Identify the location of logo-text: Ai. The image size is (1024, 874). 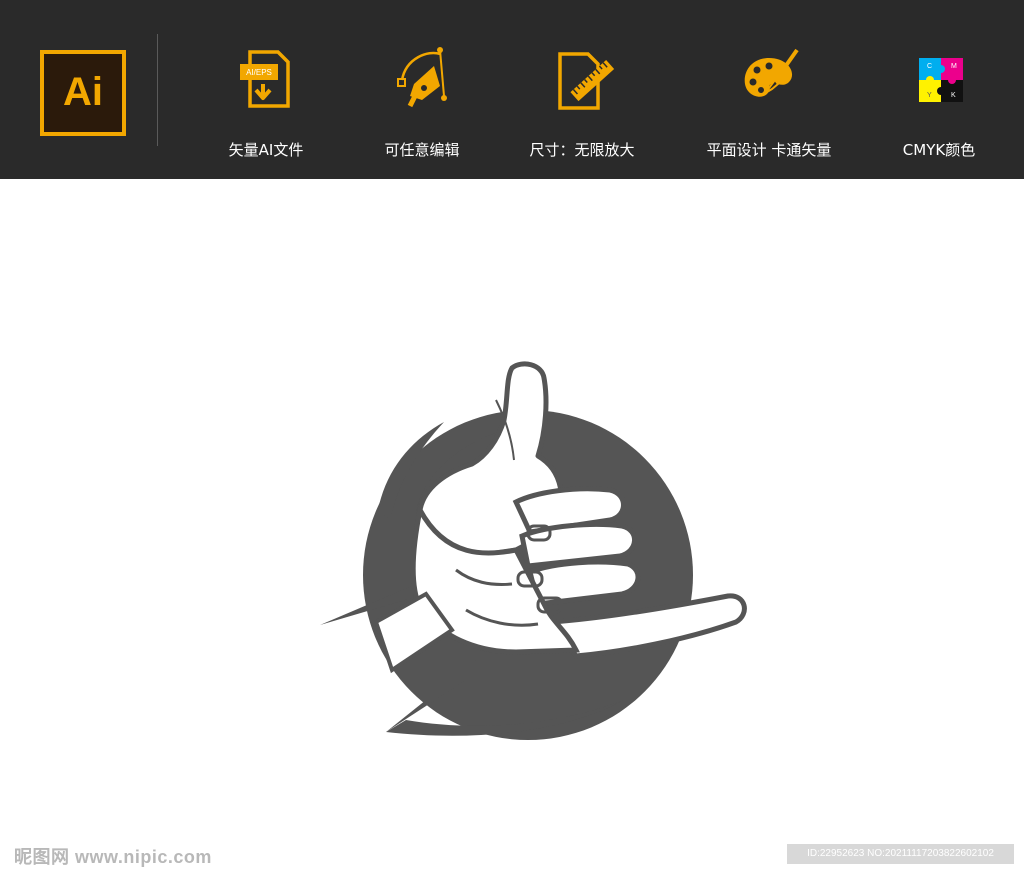
(83, 92).